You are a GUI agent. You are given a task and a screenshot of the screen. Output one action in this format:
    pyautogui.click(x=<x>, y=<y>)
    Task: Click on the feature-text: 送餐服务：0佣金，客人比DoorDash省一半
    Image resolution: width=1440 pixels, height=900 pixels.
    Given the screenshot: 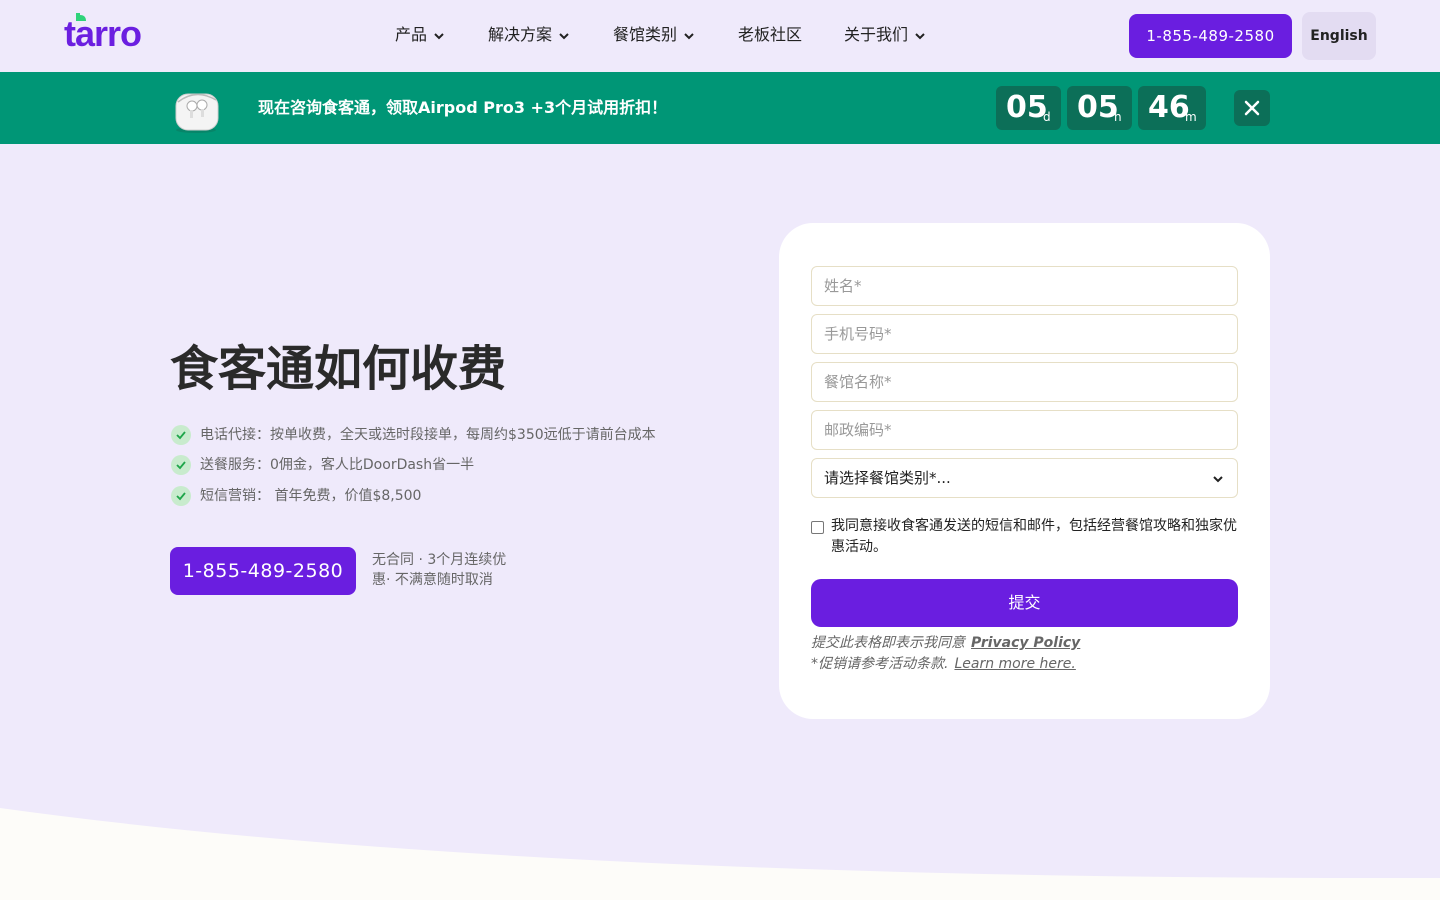 What is the action you would take?
    pyautogui.click(x=337, y=465)
    